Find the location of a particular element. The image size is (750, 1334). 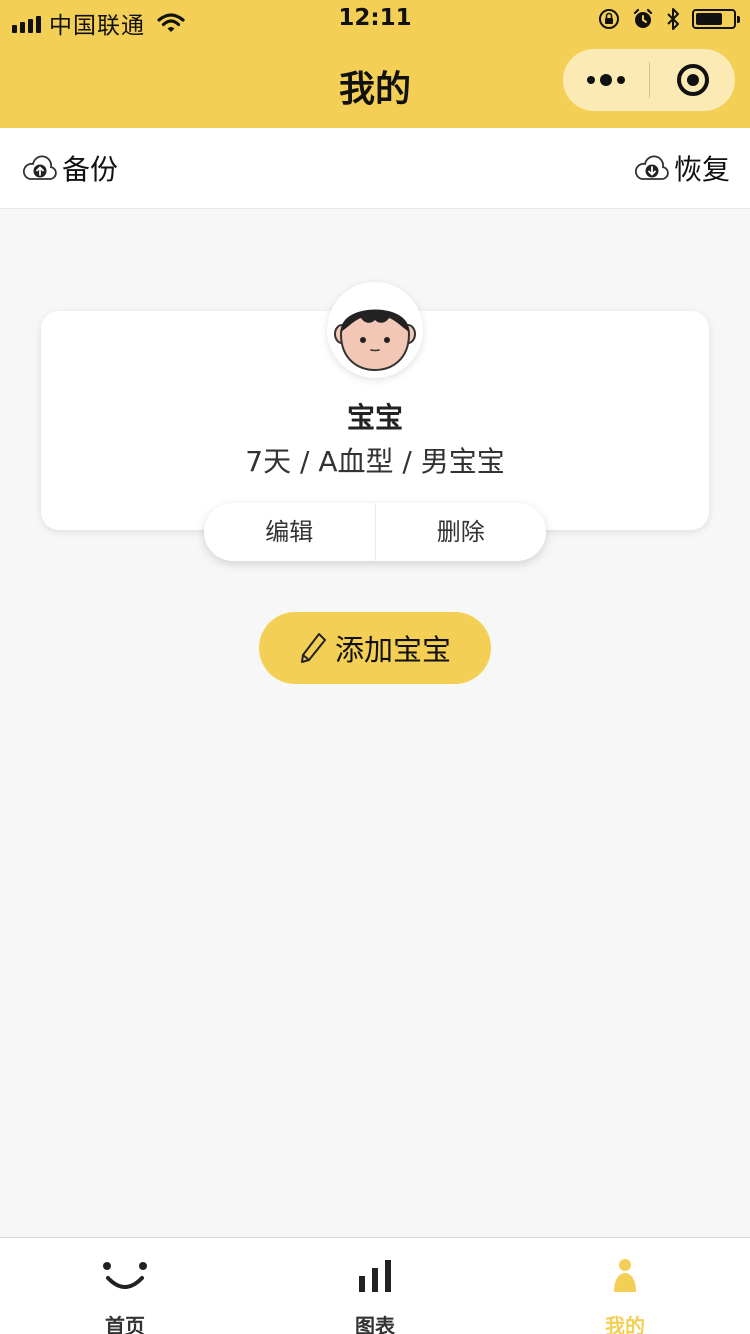

tab-home-label: 首页 is located at coordinates (125, 1324).